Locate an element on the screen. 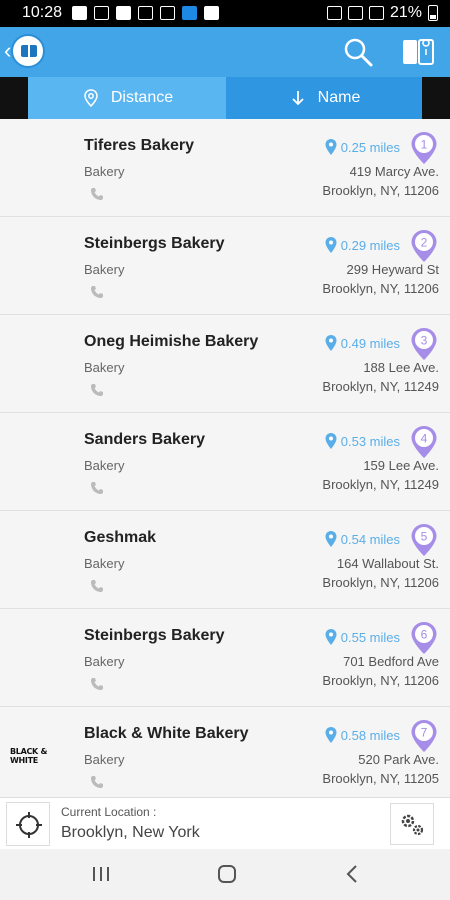 The height and width of the screenshot is (900, 450). business-name: Tiferes Bakery is located at coordinates (139, 145).